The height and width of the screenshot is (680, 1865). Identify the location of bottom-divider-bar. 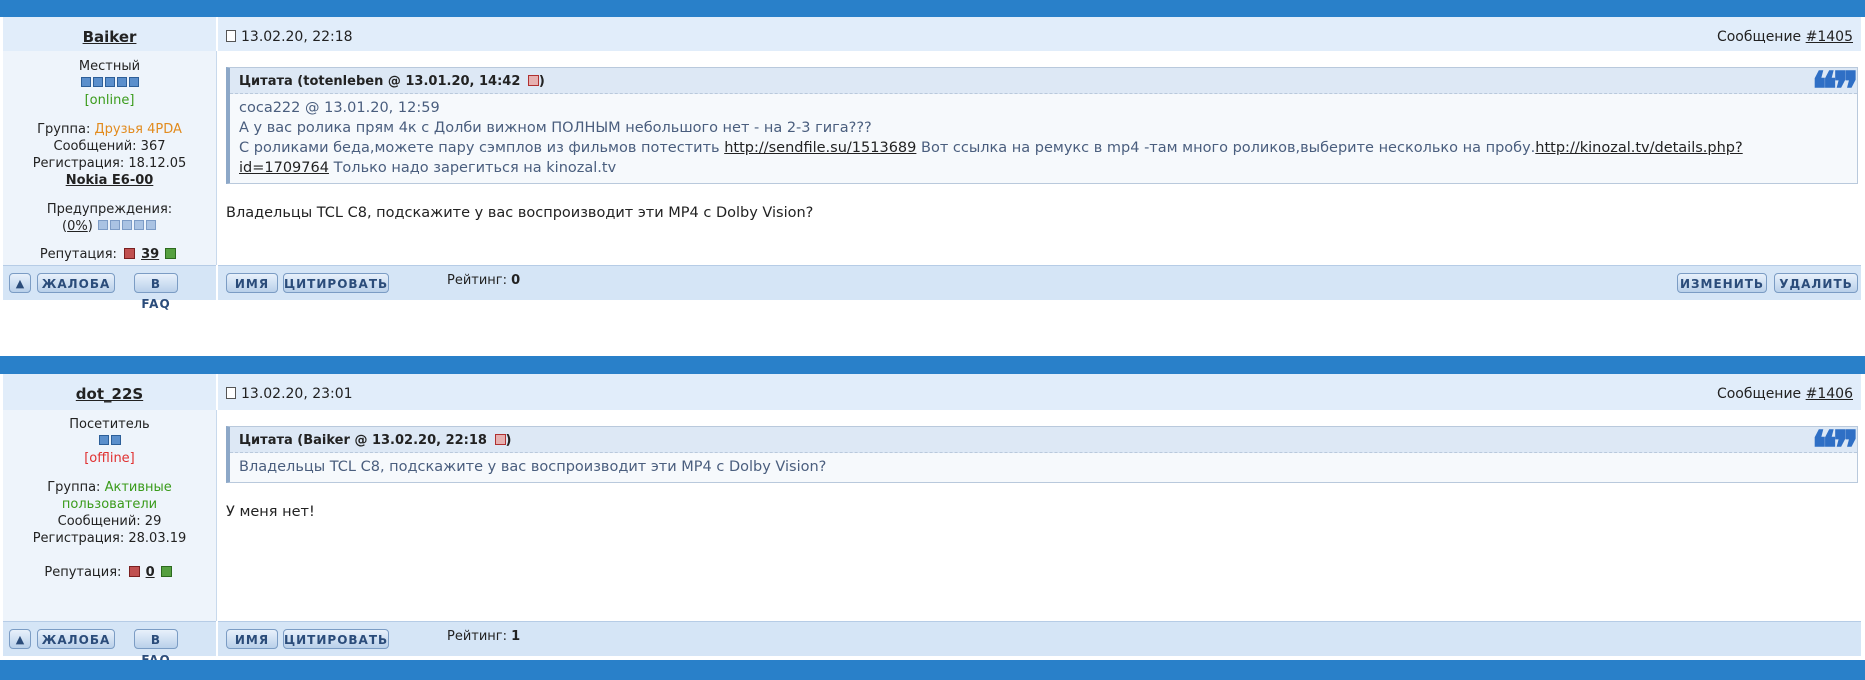
(932, 670).